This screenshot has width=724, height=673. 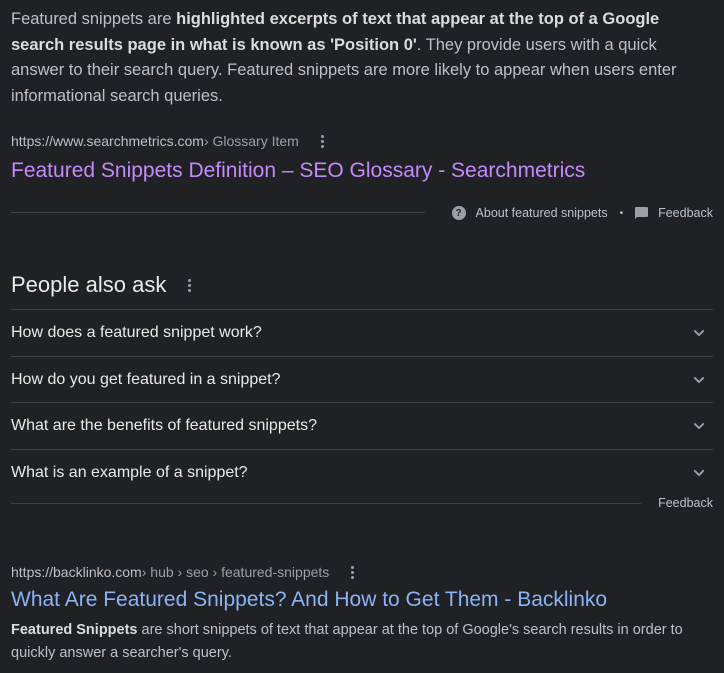 What do you see at coordinates (74, 630) in the screenshot?
I see `result-description-bold: Featured Snippets` at bounding box center [74, 630].